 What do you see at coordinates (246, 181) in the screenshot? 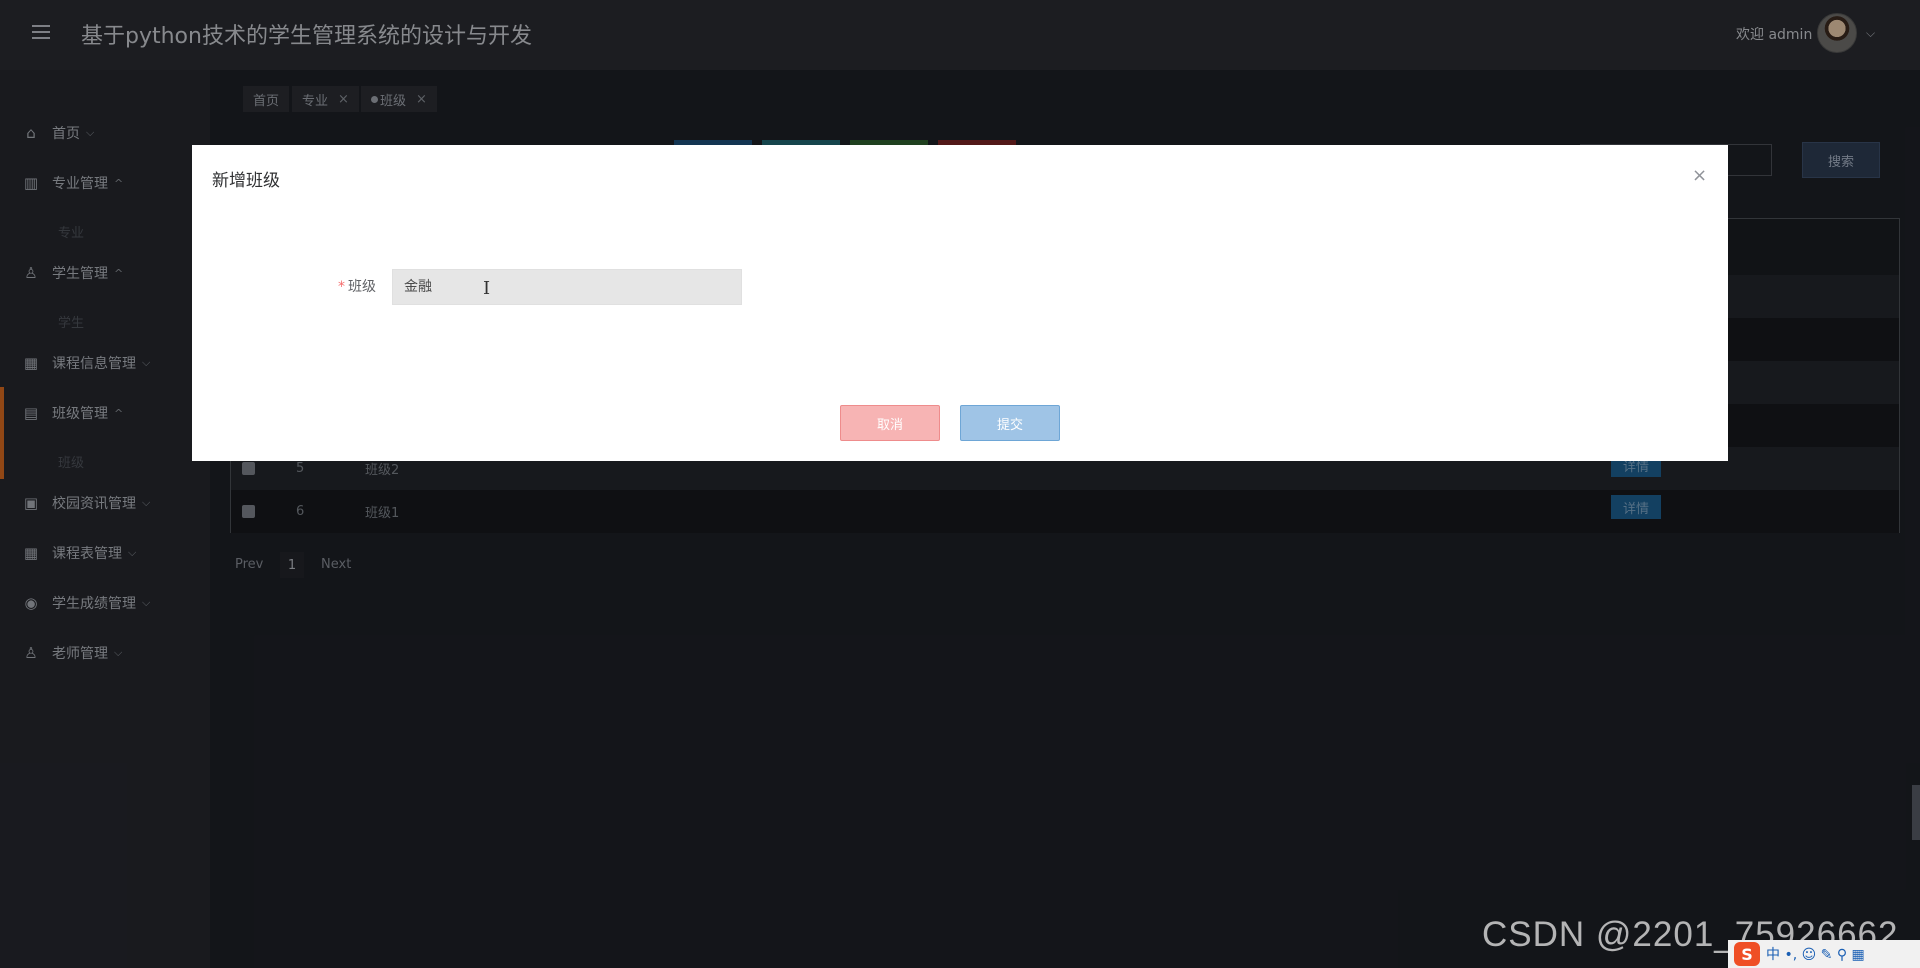
I see `dialog-title: 新增班级` at bounding box center [246, 181].